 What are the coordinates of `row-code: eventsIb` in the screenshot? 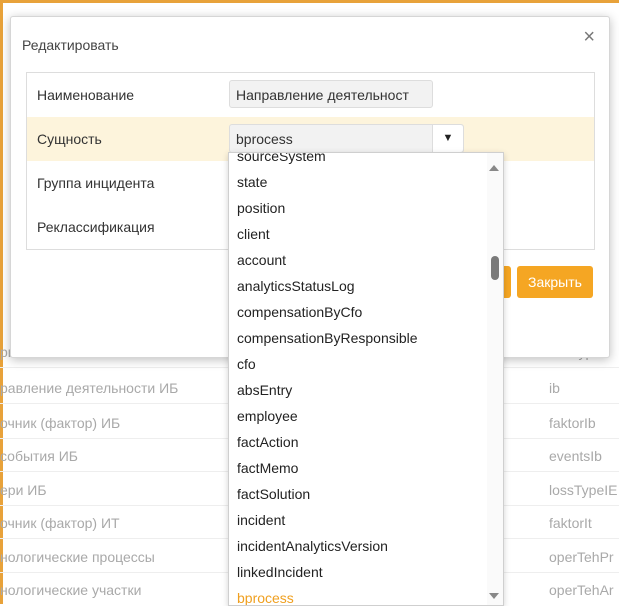 It's located at (575, 456).